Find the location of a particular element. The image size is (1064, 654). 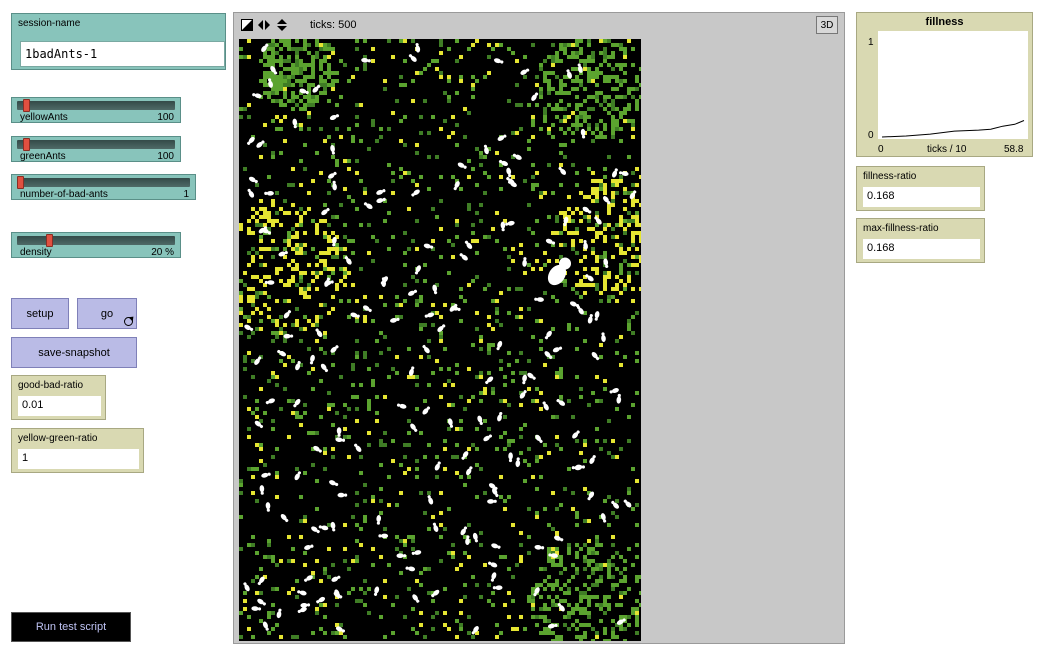

monitor-label: max-fillness-ratio is located at coordinates (901, 228).